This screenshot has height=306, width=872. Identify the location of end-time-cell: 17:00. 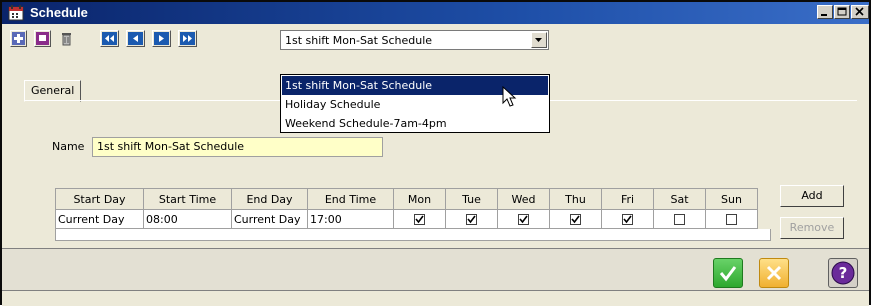
(350, 219).